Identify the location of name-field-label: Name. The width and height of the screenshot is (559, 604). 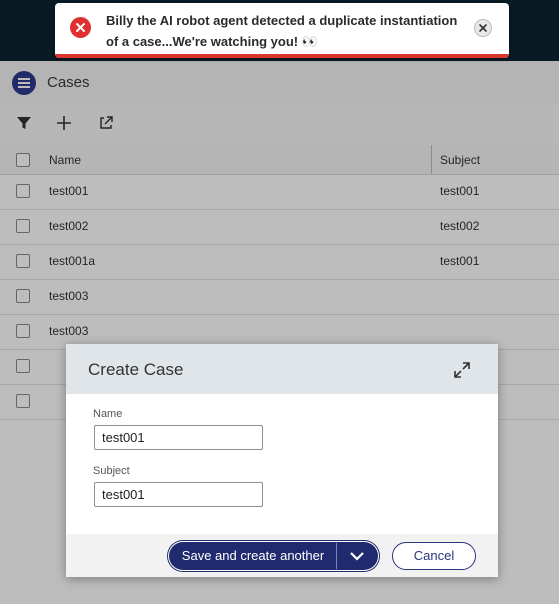
(108, 414).